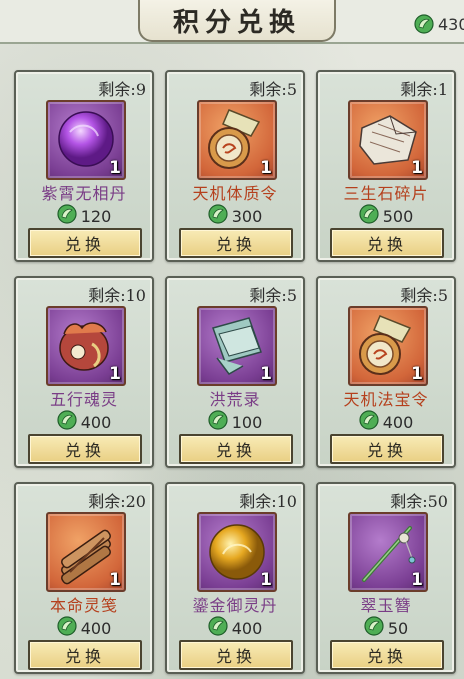 The width and height of the screenshot is (464, 679). Describe the element at coordinates (235, 193) in the screenshot. I see `item-name: 天机体质令` at that location.